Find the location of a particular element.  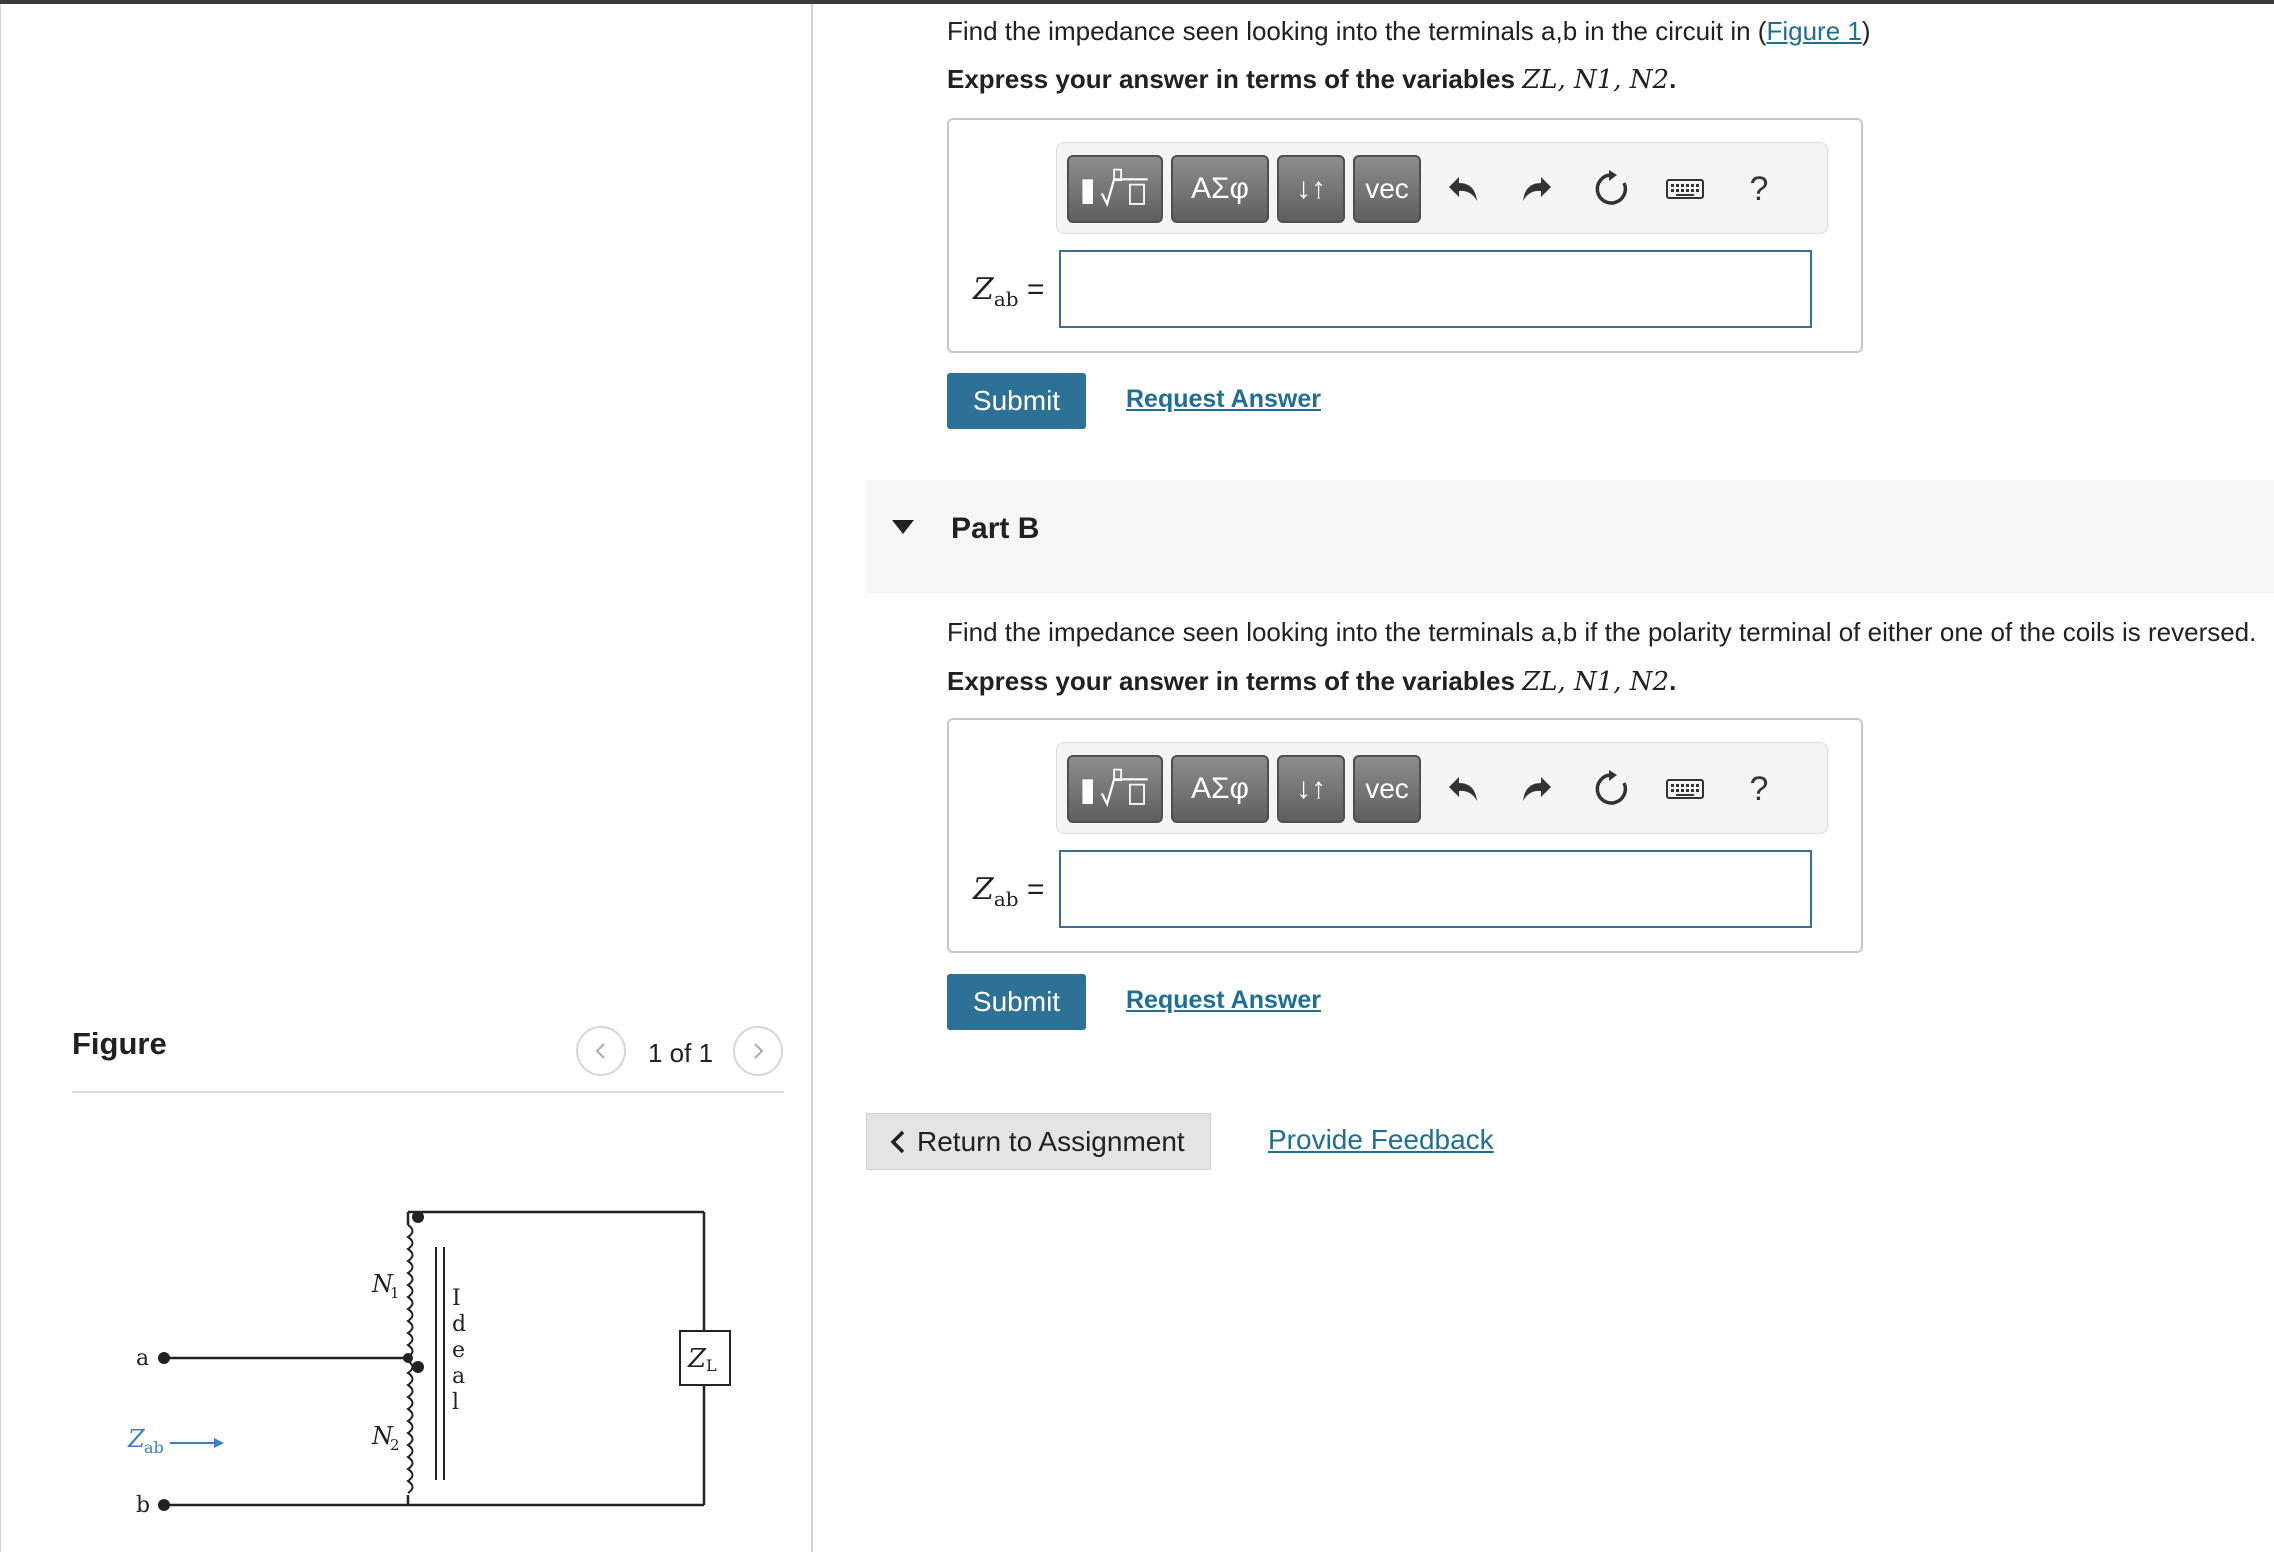

svg-text: I is located at coordinates (456, 1298).